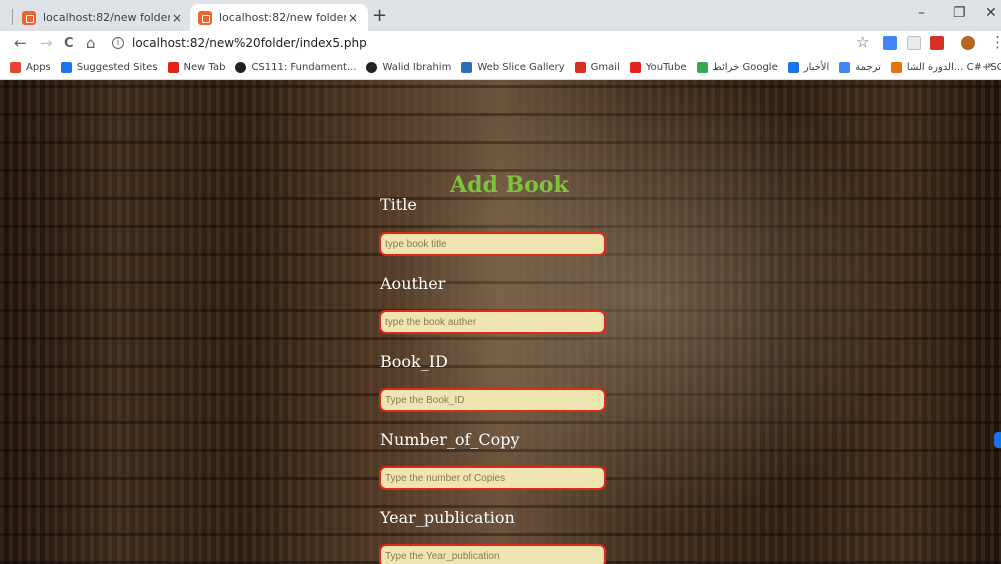 The height and width of the screenshot is (564, 1001). Describe the element at coordinates (467, 67) in the screenshot. I see `web-slice-icon` at that location.